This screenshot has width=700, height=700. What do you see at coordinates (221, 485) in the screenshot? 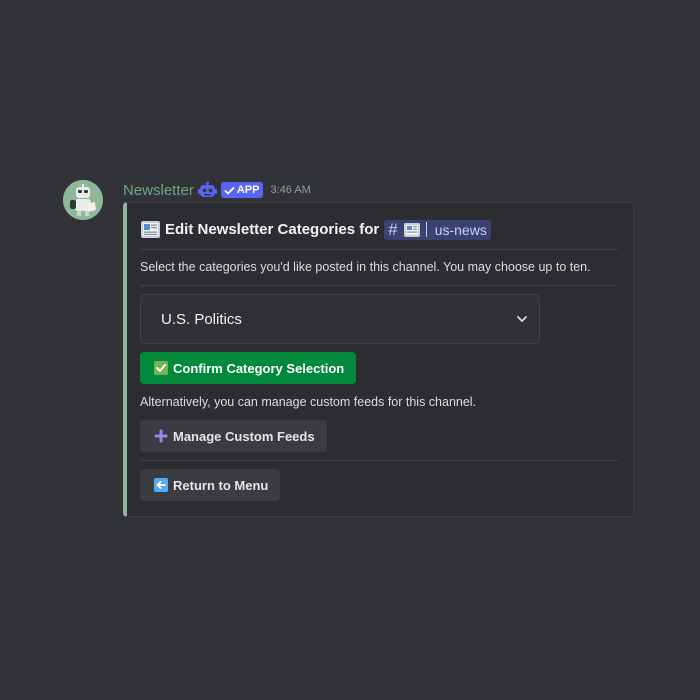
I see `return-button-label: Return to Menu` at bounding box center [221, 485].